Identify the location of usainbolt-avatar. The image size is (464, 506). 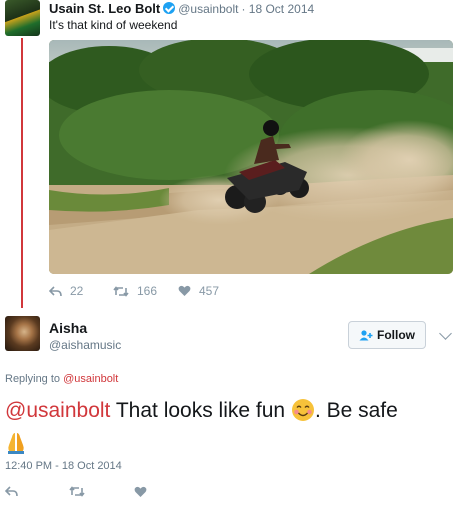
(22, 18).